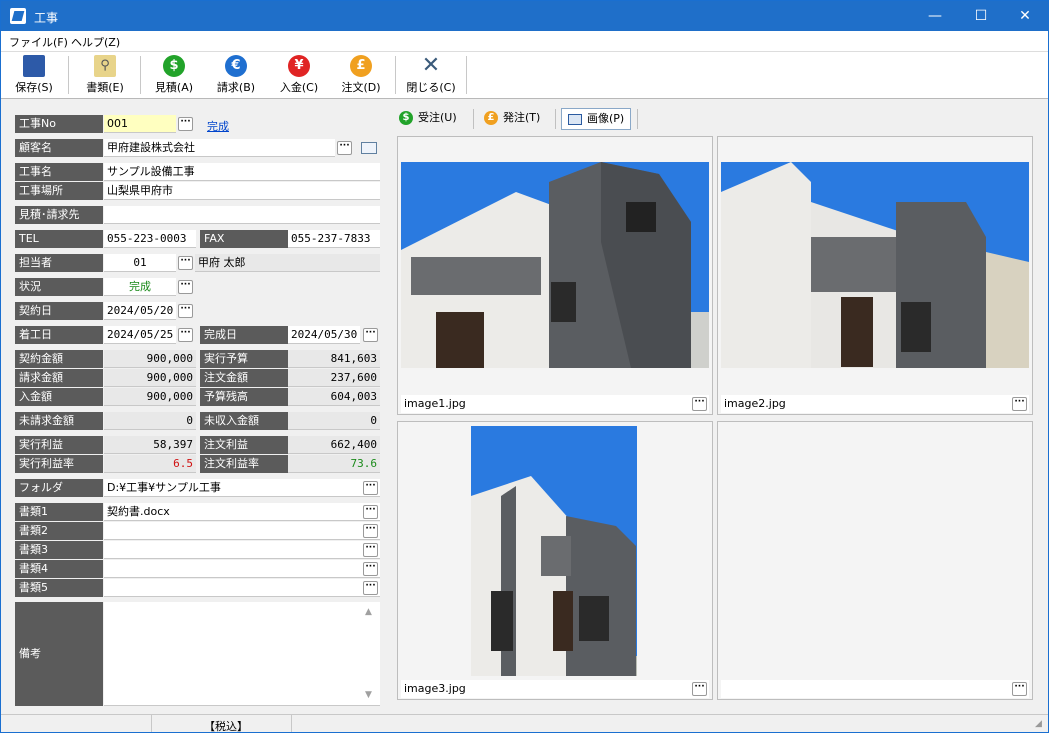 The image size is (1049, 733). Describe the element at coordinates (369, 148) in the screenshot. I see `envelope-icon` at that location.